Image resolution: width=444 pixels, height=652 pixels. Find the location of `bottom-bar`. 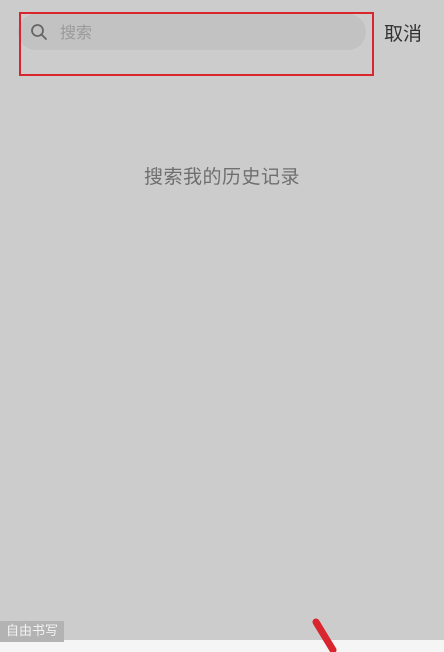

bottom-bar is located at coordinates (222, 646).